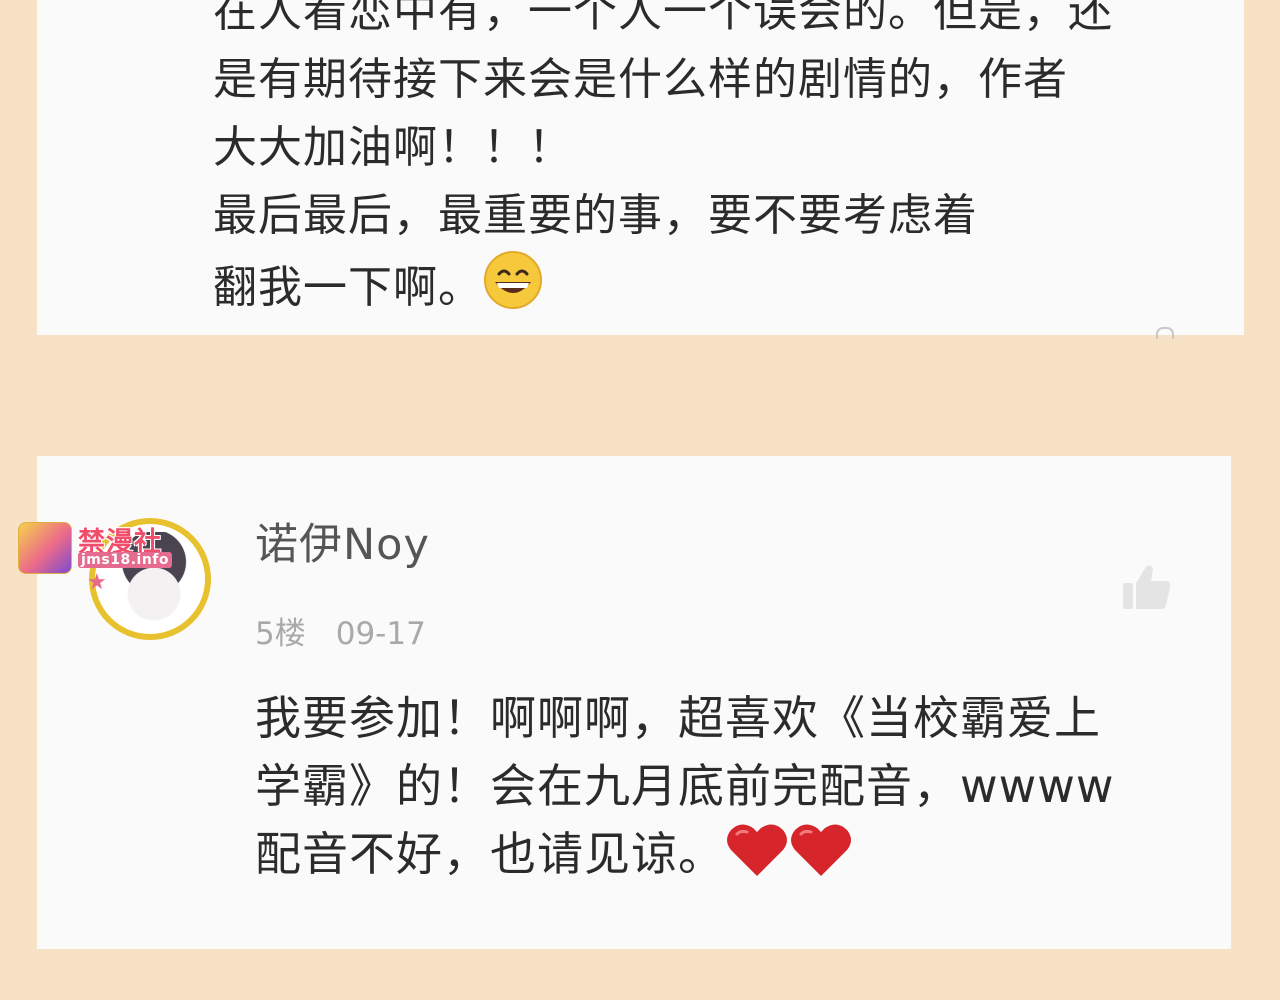 The height and width of the screenshot is (1000, 1280). Describe the element at coordinates (45, 548) in the screenshot. I see `watermark-logo-icon` at that location.